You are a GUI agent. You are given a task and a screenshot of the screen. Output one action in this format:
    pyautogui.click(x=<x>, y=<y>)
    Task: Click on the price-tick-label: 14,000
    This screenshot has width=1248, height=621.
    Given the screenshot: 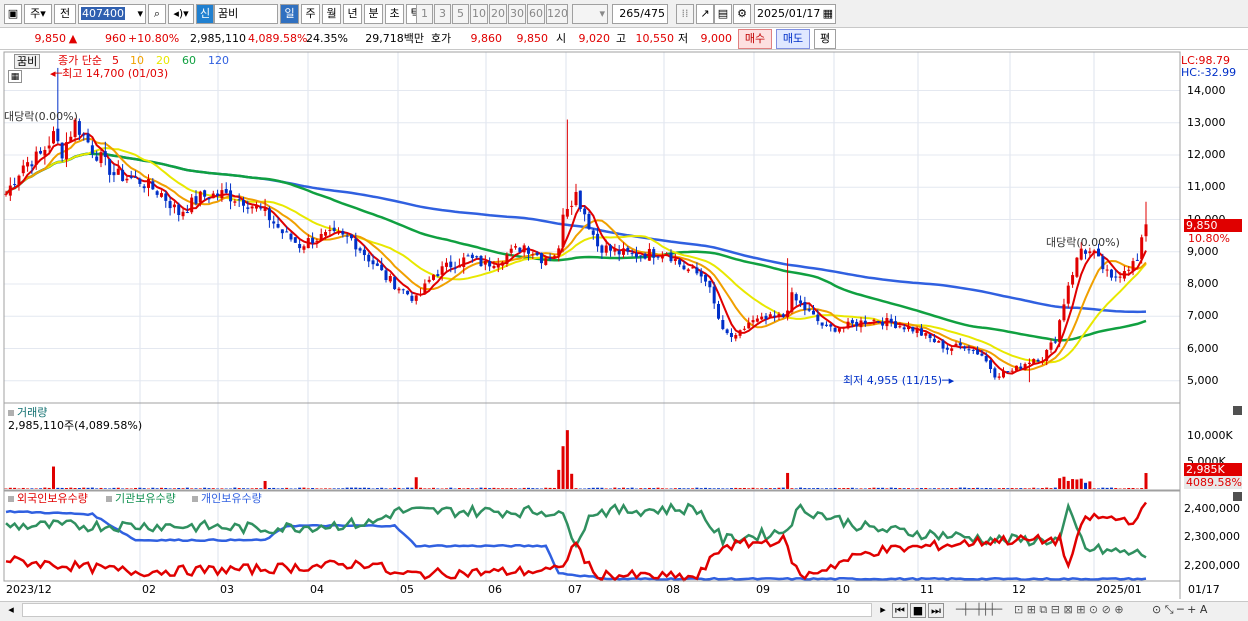 What is the action you would take?
    pyautogui.click(x=1206, y=90)
    